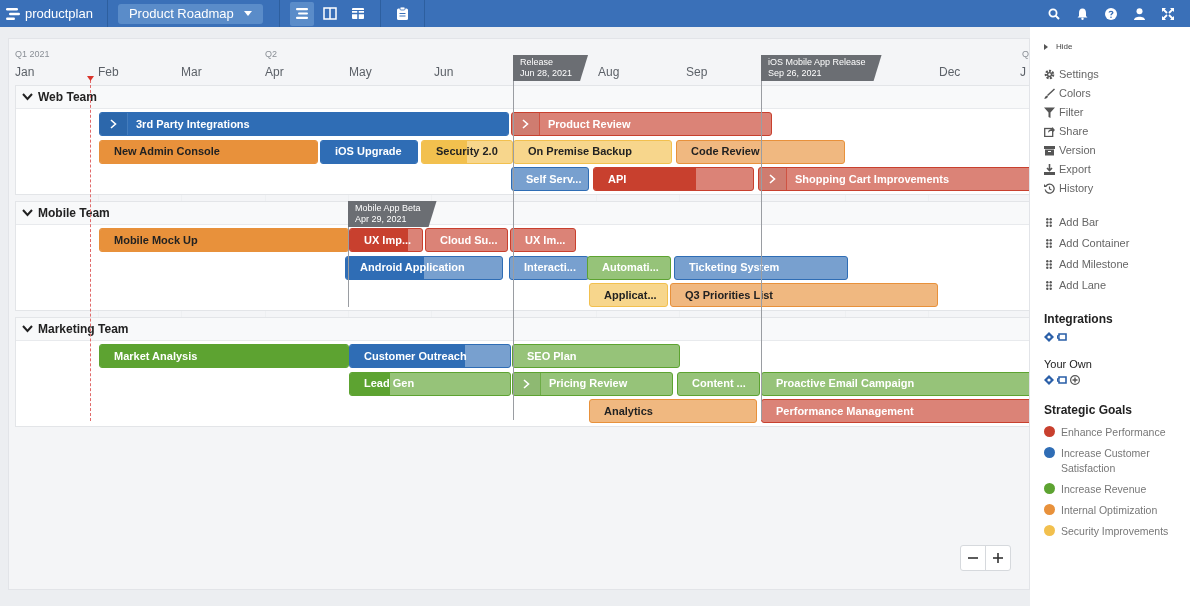  I want to click on roadmap-bar: Customer Outreach, so click(430, 356).